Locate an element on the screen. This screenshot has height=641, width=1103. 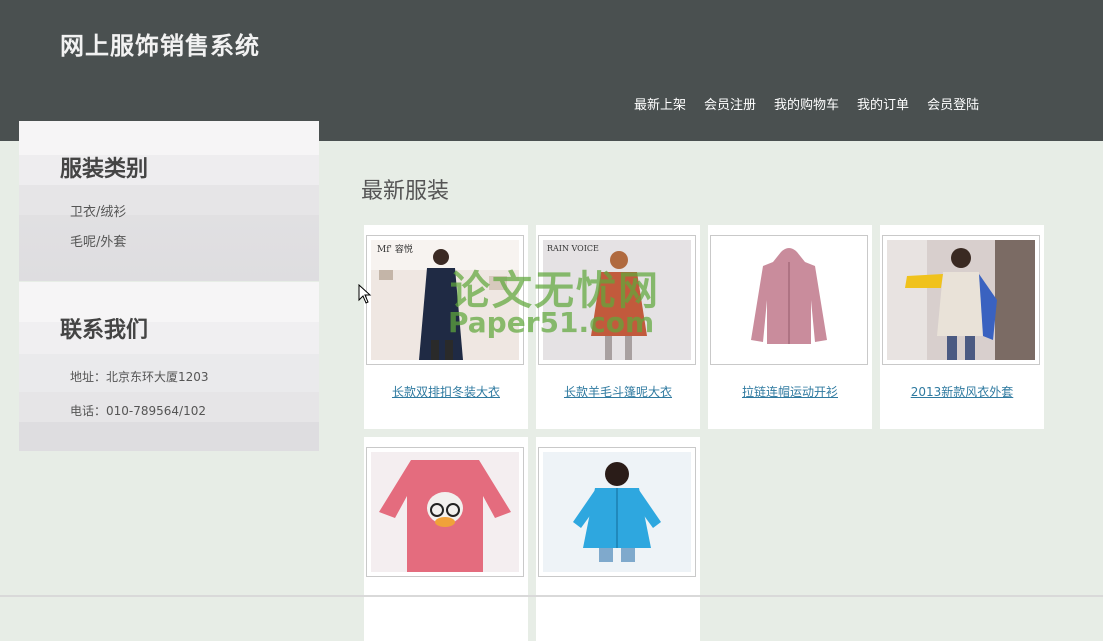
product-card: 拉链连帽运动开衫 is located at coordinates (790, 327).